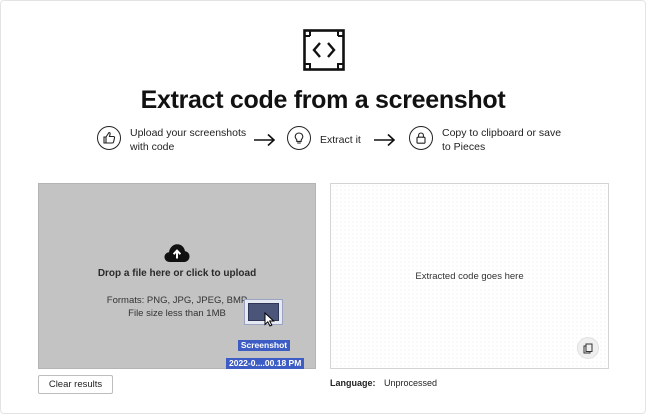 This screenshot has width=646, height=414. I want to click on dragged-file-name-line2: 2022-0....00.18 PM, so click(265, 363).